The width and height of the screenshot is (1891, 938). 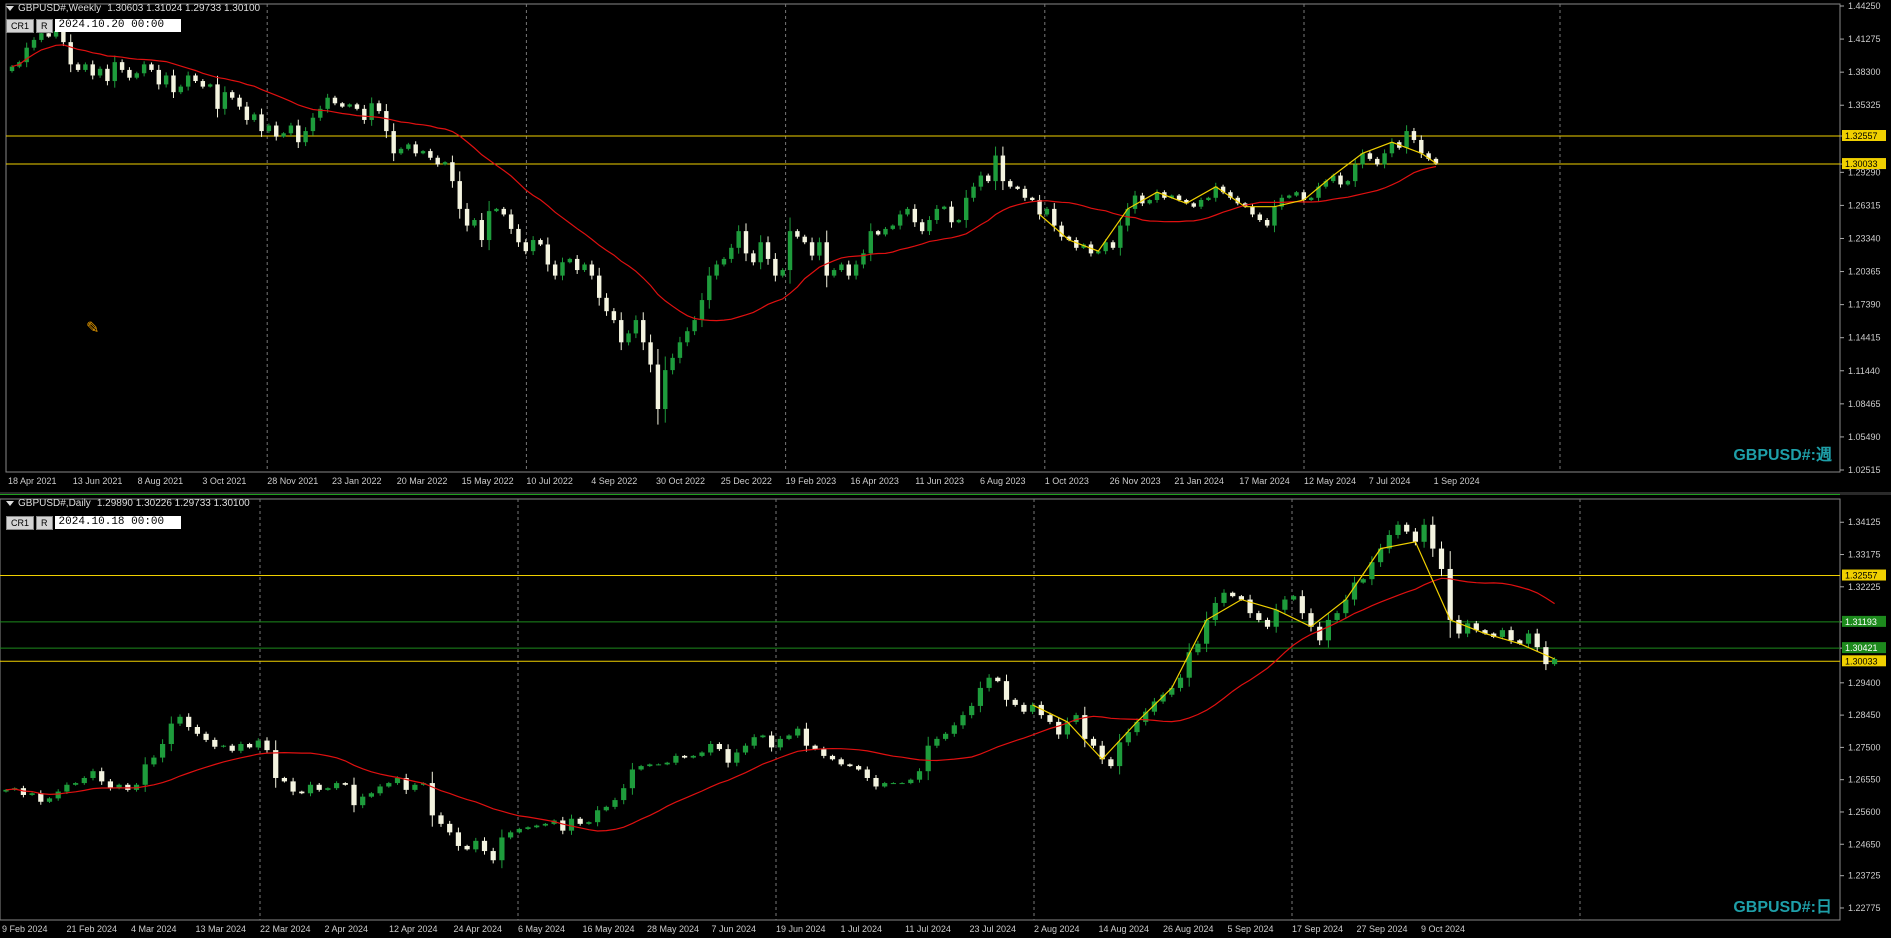 What do you see at coordinates (746, 481) in the screenshot?
I see `time-tick-label: 25 Dec 2022` at bounding box center [746, 481].